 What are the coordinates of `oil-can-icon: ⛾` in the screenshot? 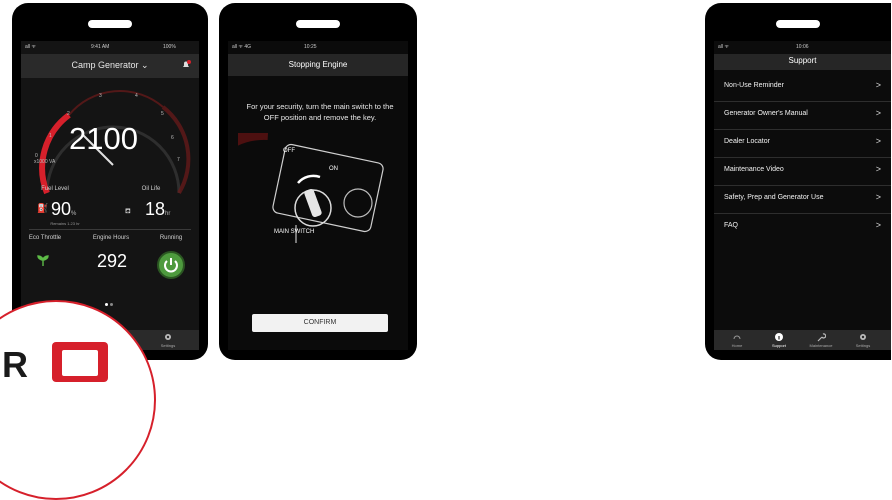 It's located at (128, 211).